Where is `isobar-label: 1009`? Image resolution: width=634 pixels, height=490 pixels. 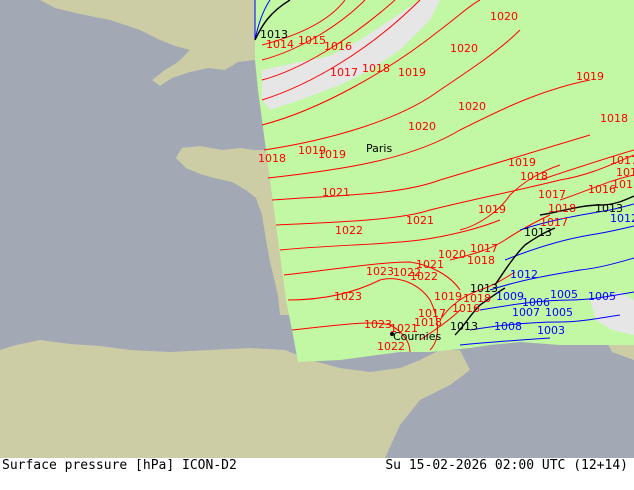 isobar-label: 1009 is located at coordinates (510, 296).